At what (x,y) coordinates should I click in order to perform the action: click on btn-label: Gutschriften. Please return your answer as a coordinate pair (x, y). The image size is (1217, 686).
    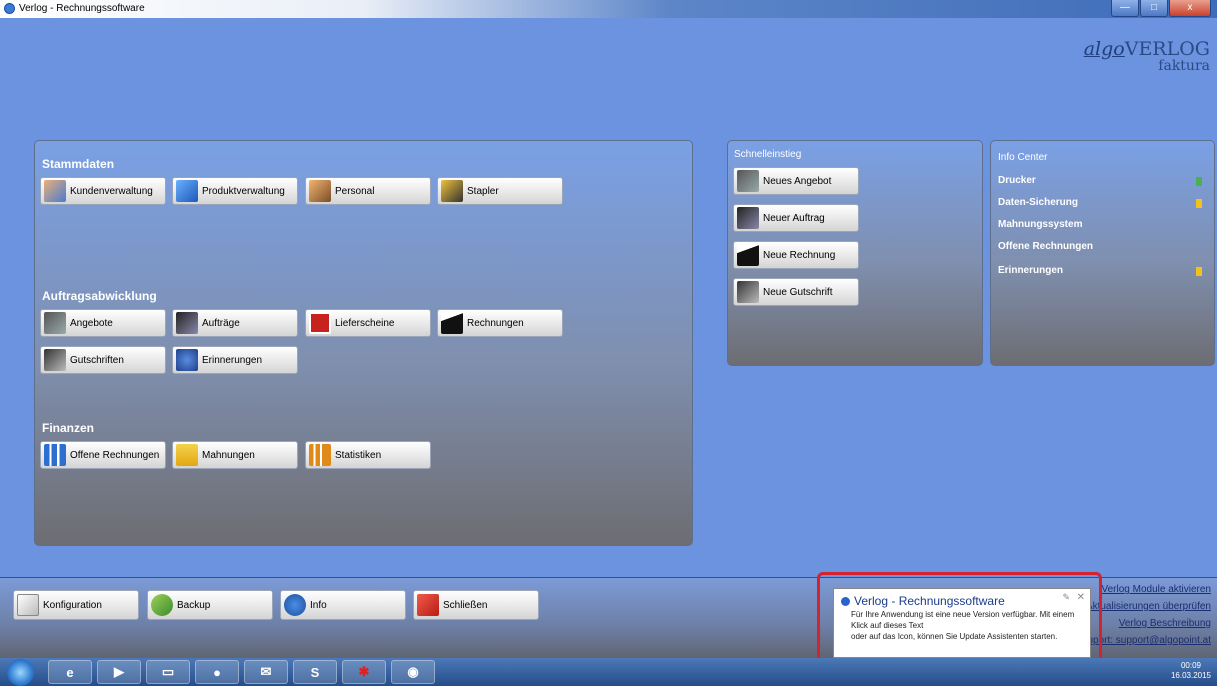
    Looking at the image, I should click on (97, 360).